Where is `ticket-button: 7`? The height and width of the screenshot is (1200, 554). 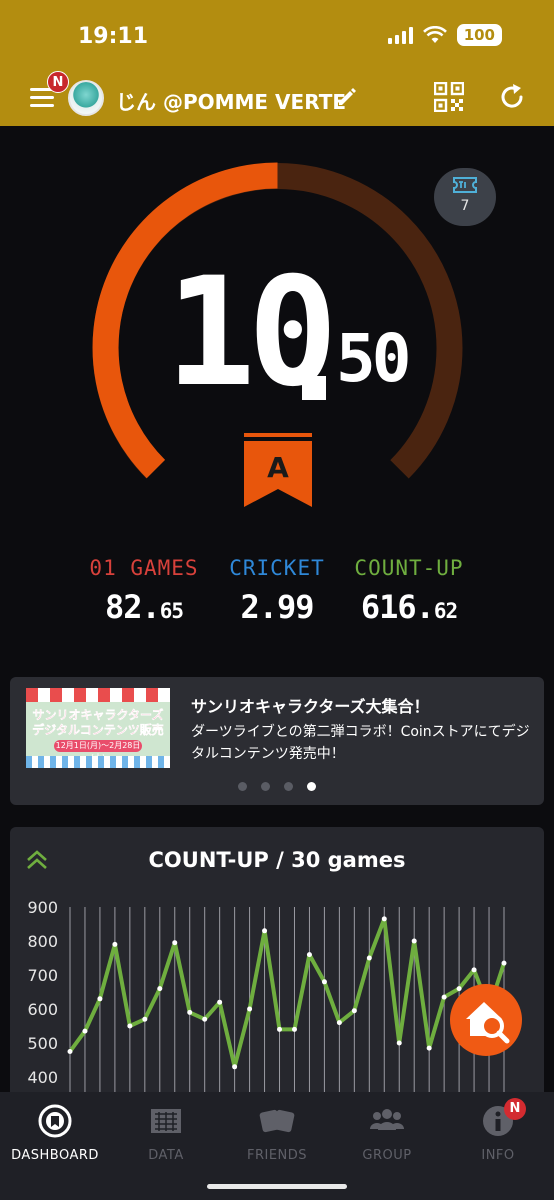 ticket-button: 7 is located at coordinates (465, 197).